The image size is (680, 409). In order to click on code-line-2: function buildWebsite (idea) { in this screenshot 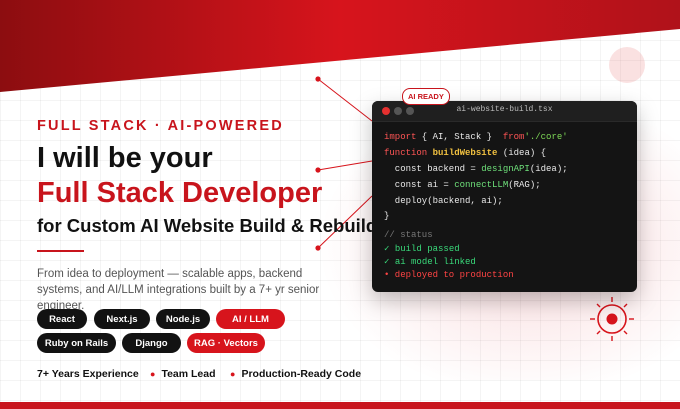, I will do `click(465, 153)`.